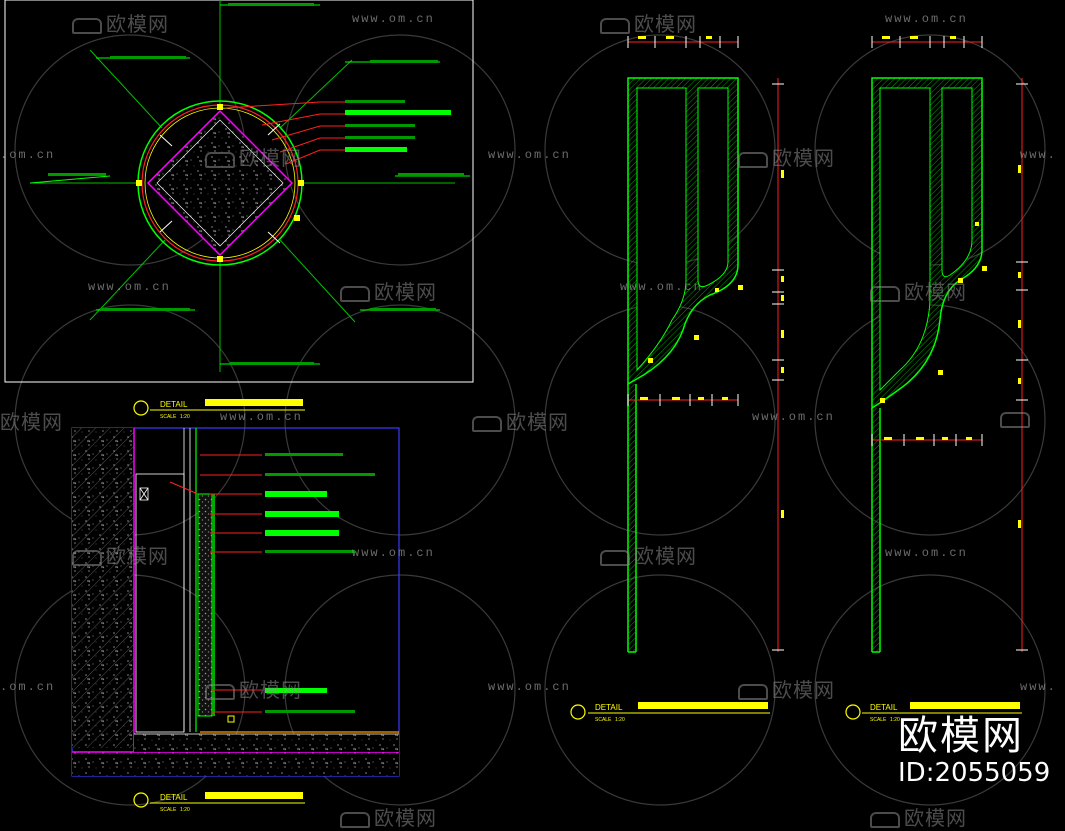 This screenshot has height=831, width=1065. I want to click on brand-stamp: 欧模网 ID:2055059, so click(974, 750).